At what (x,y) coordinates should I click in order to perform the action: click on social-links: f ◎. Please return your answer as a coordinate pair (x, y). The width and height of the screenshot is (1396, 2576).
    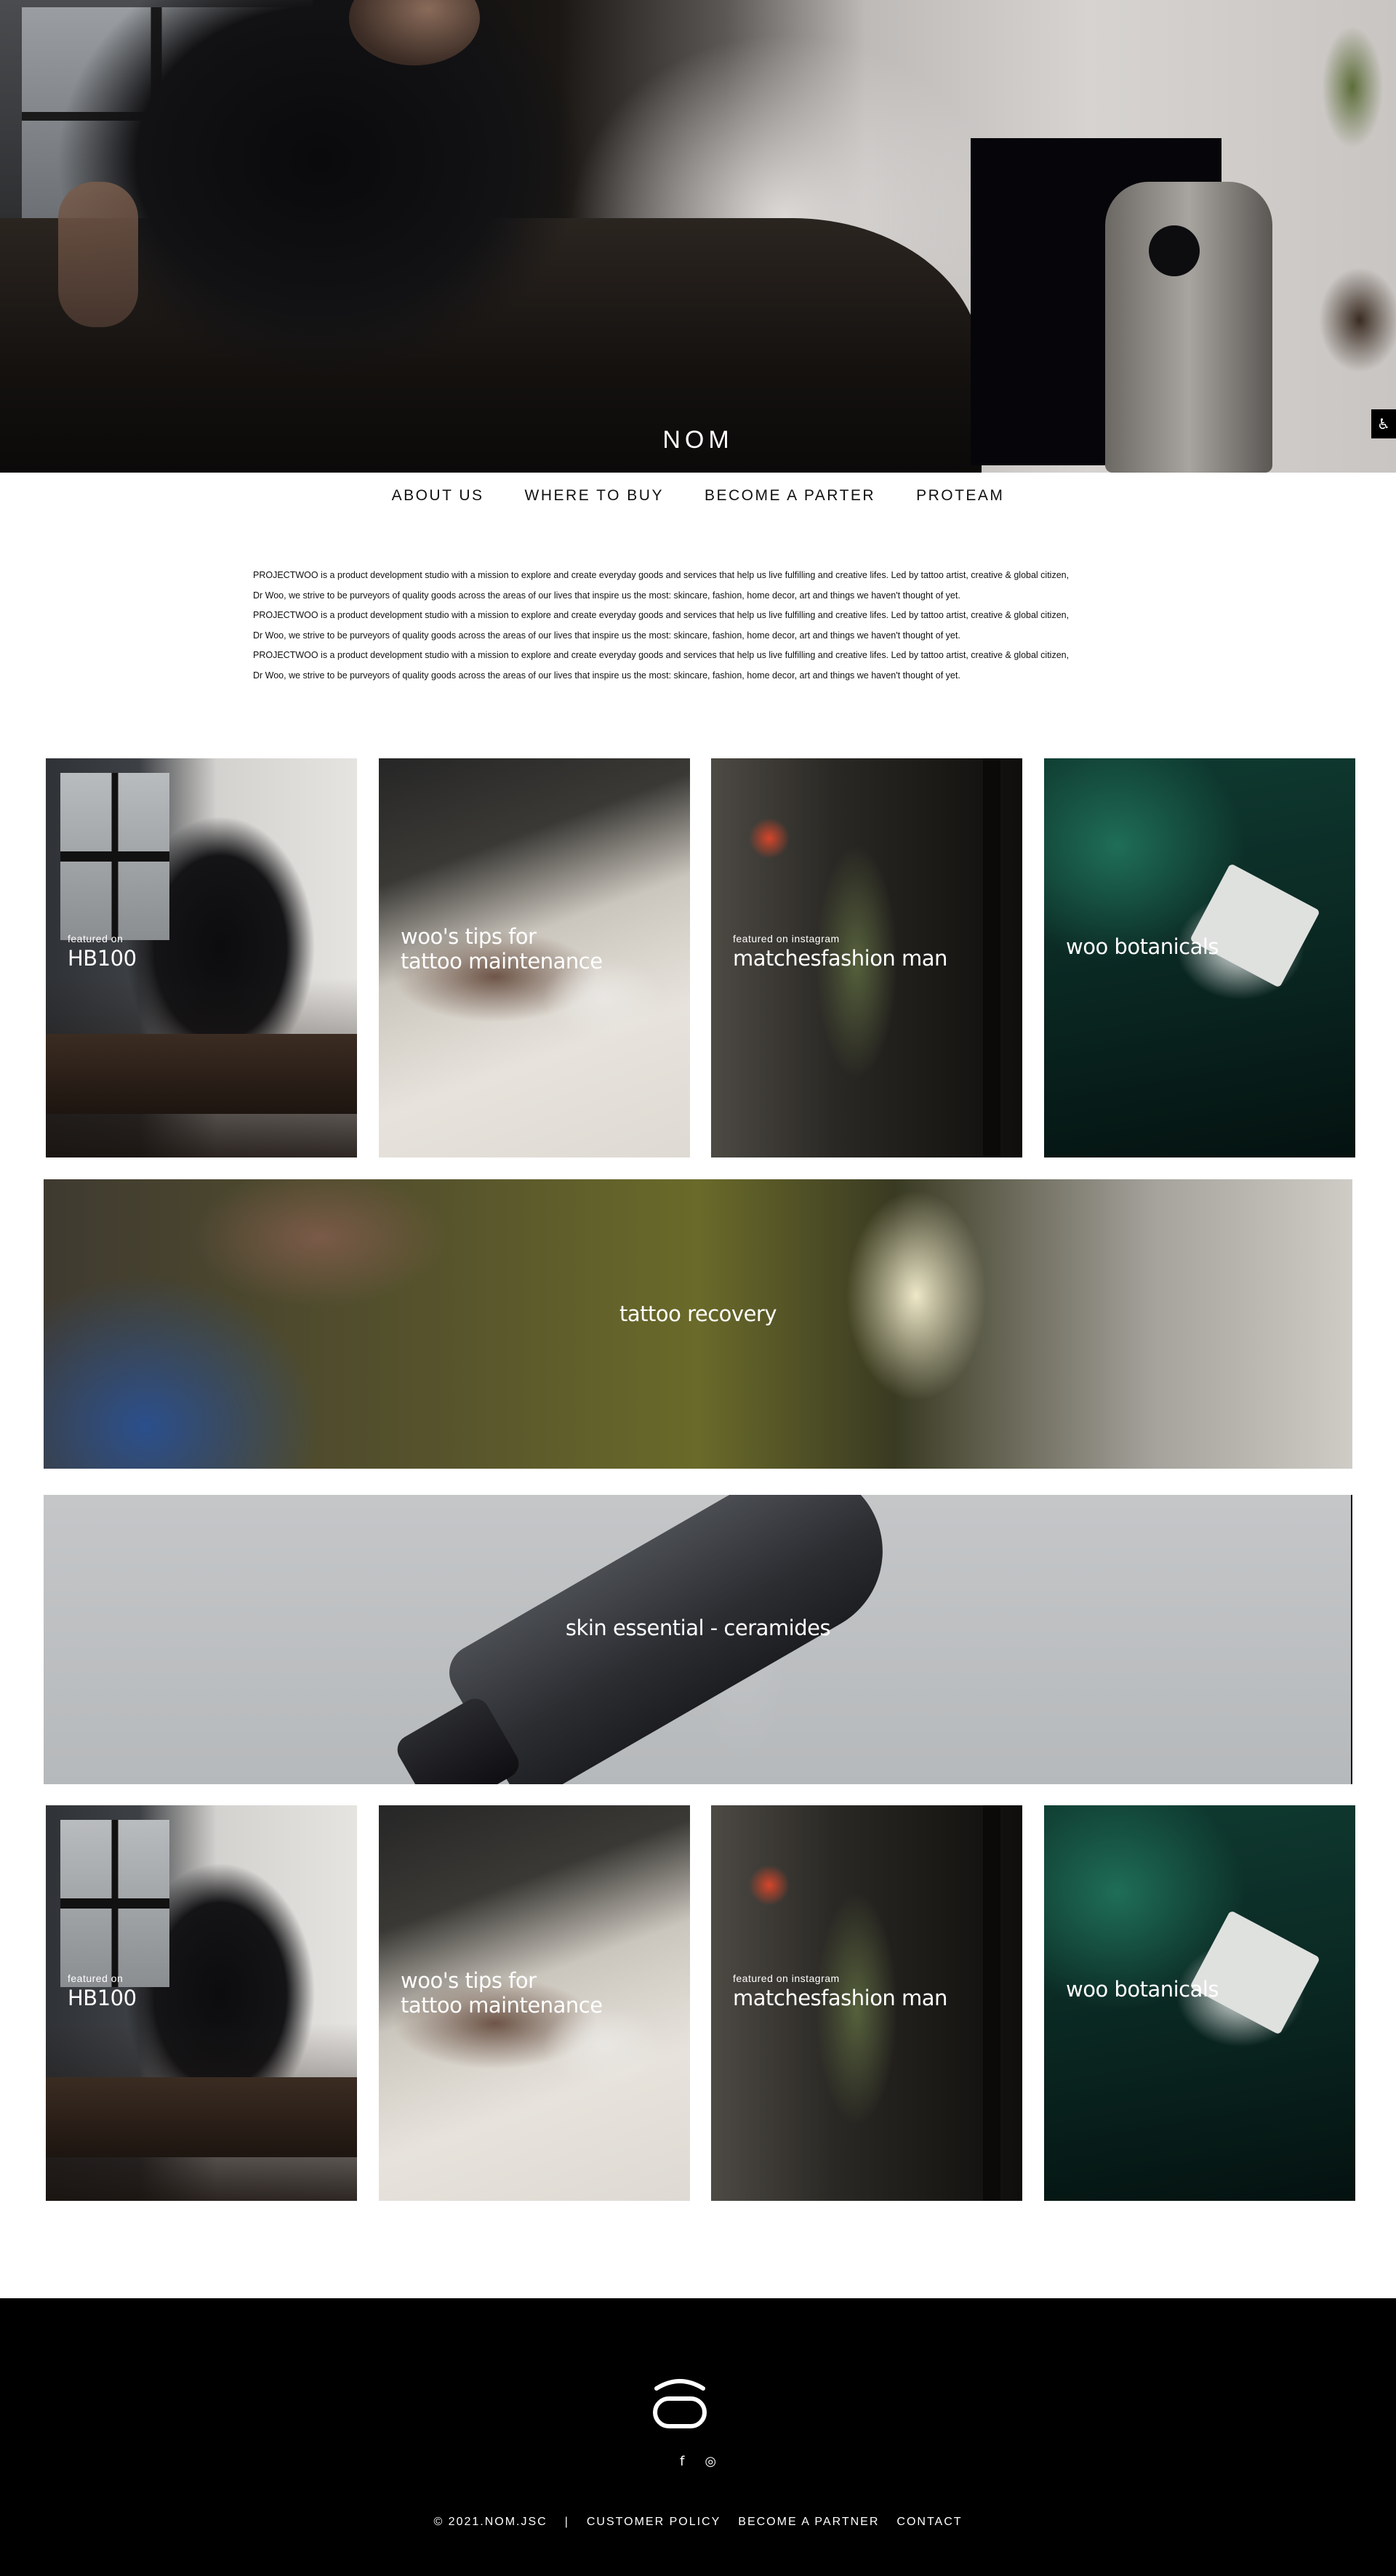
    Looking at the image, I should click on (698, 2461).